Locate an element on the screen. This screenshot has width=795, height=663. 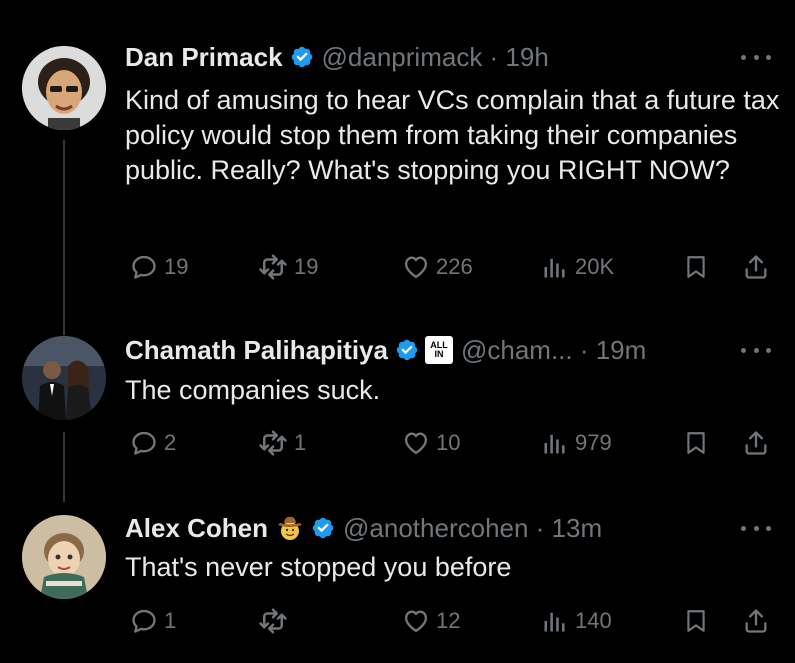
author-handle: @anothercohen · 13m is located at coordinates (472, 528).